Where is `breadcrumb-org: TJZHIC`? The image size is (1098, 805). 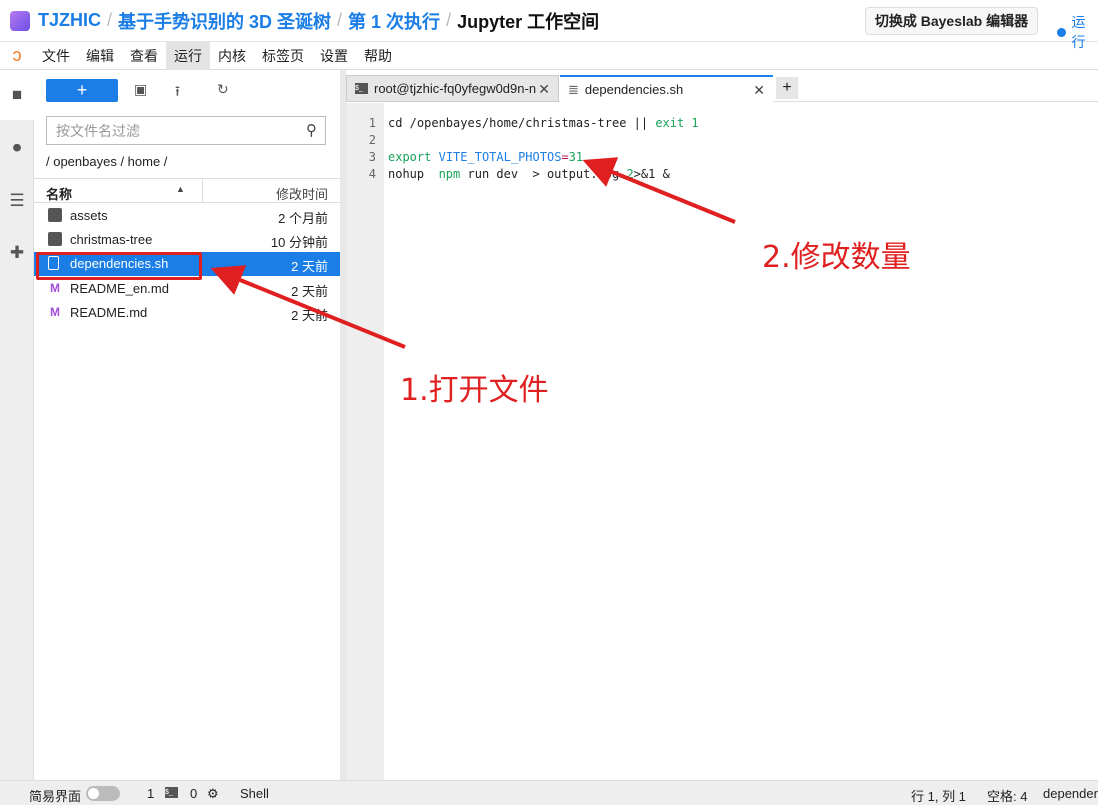
breadcrumb-org: TJZHIC is located at coordinates (69, 20).